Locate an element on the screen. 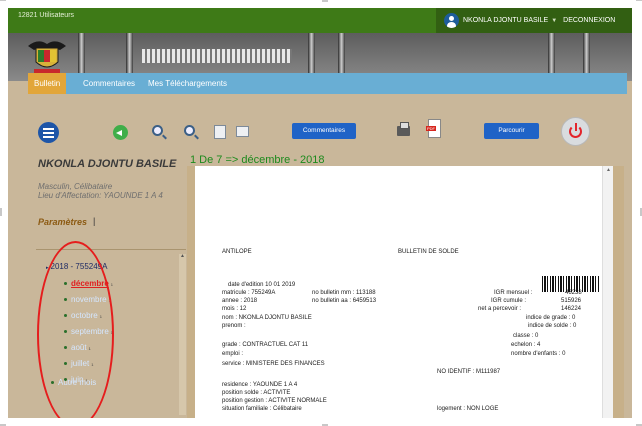 The width and height of the screenshot is (642, 426). parcourir-button: Parcourir is located at coordinates (511, 131).